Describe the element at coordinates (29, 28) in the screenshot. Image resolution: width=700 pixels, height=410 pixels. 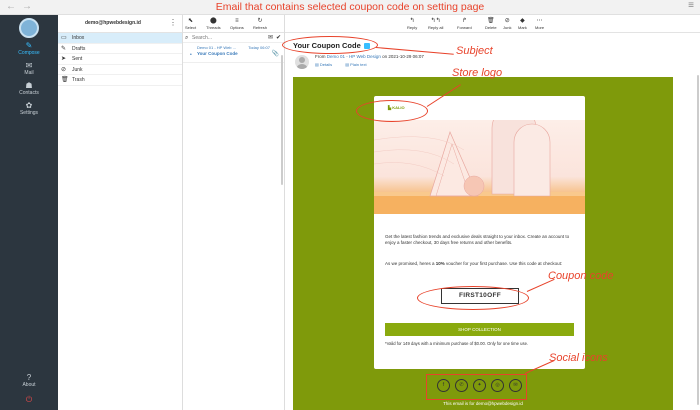
I see `app-logo` at that location.